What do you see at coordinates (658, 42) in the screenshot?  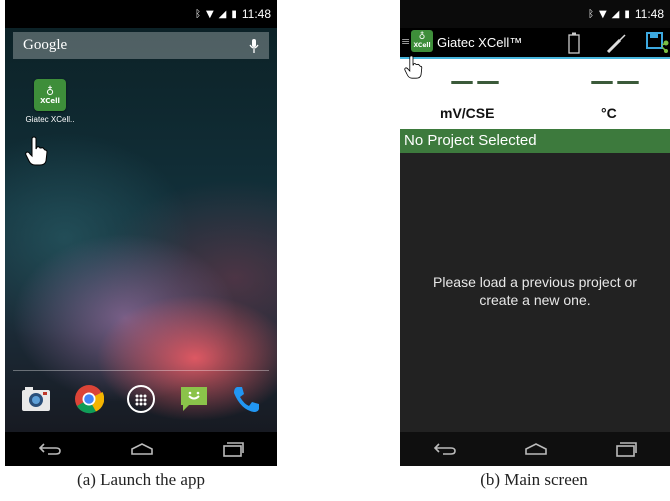 I see `save-share-icon` at bounding box center [658, 42].